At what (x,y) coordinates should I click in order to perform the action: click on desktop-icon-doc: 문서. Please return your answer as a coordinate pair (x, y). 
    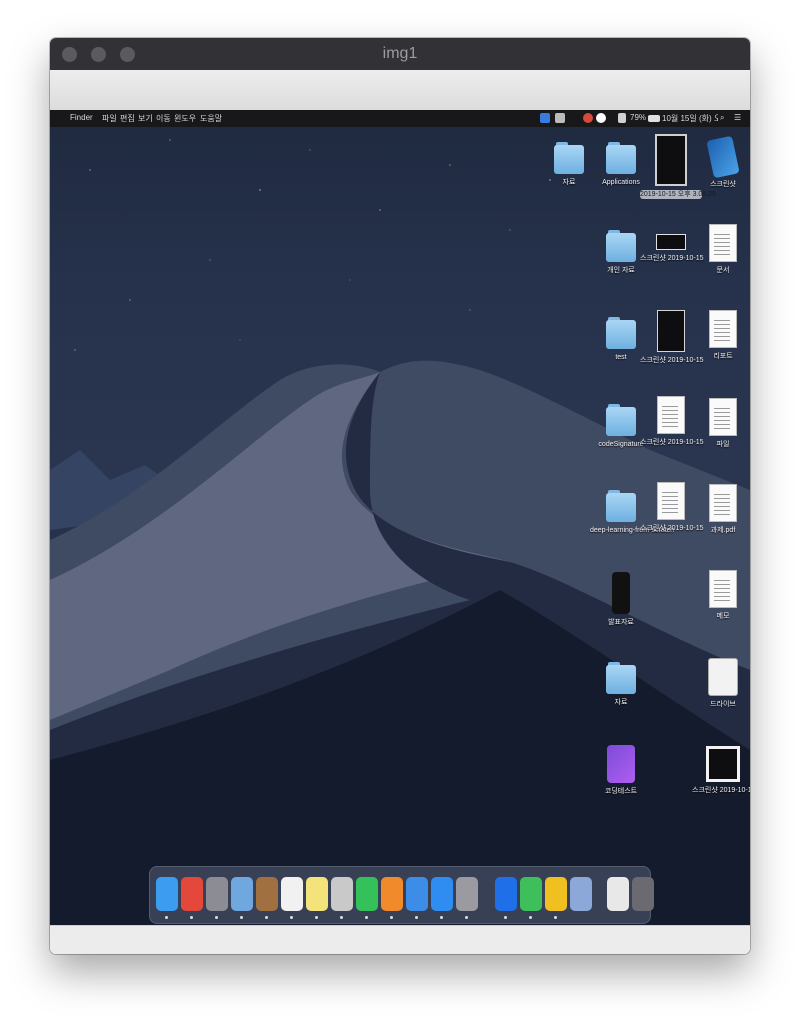
    Looking at the image, I should click on (721, 249).